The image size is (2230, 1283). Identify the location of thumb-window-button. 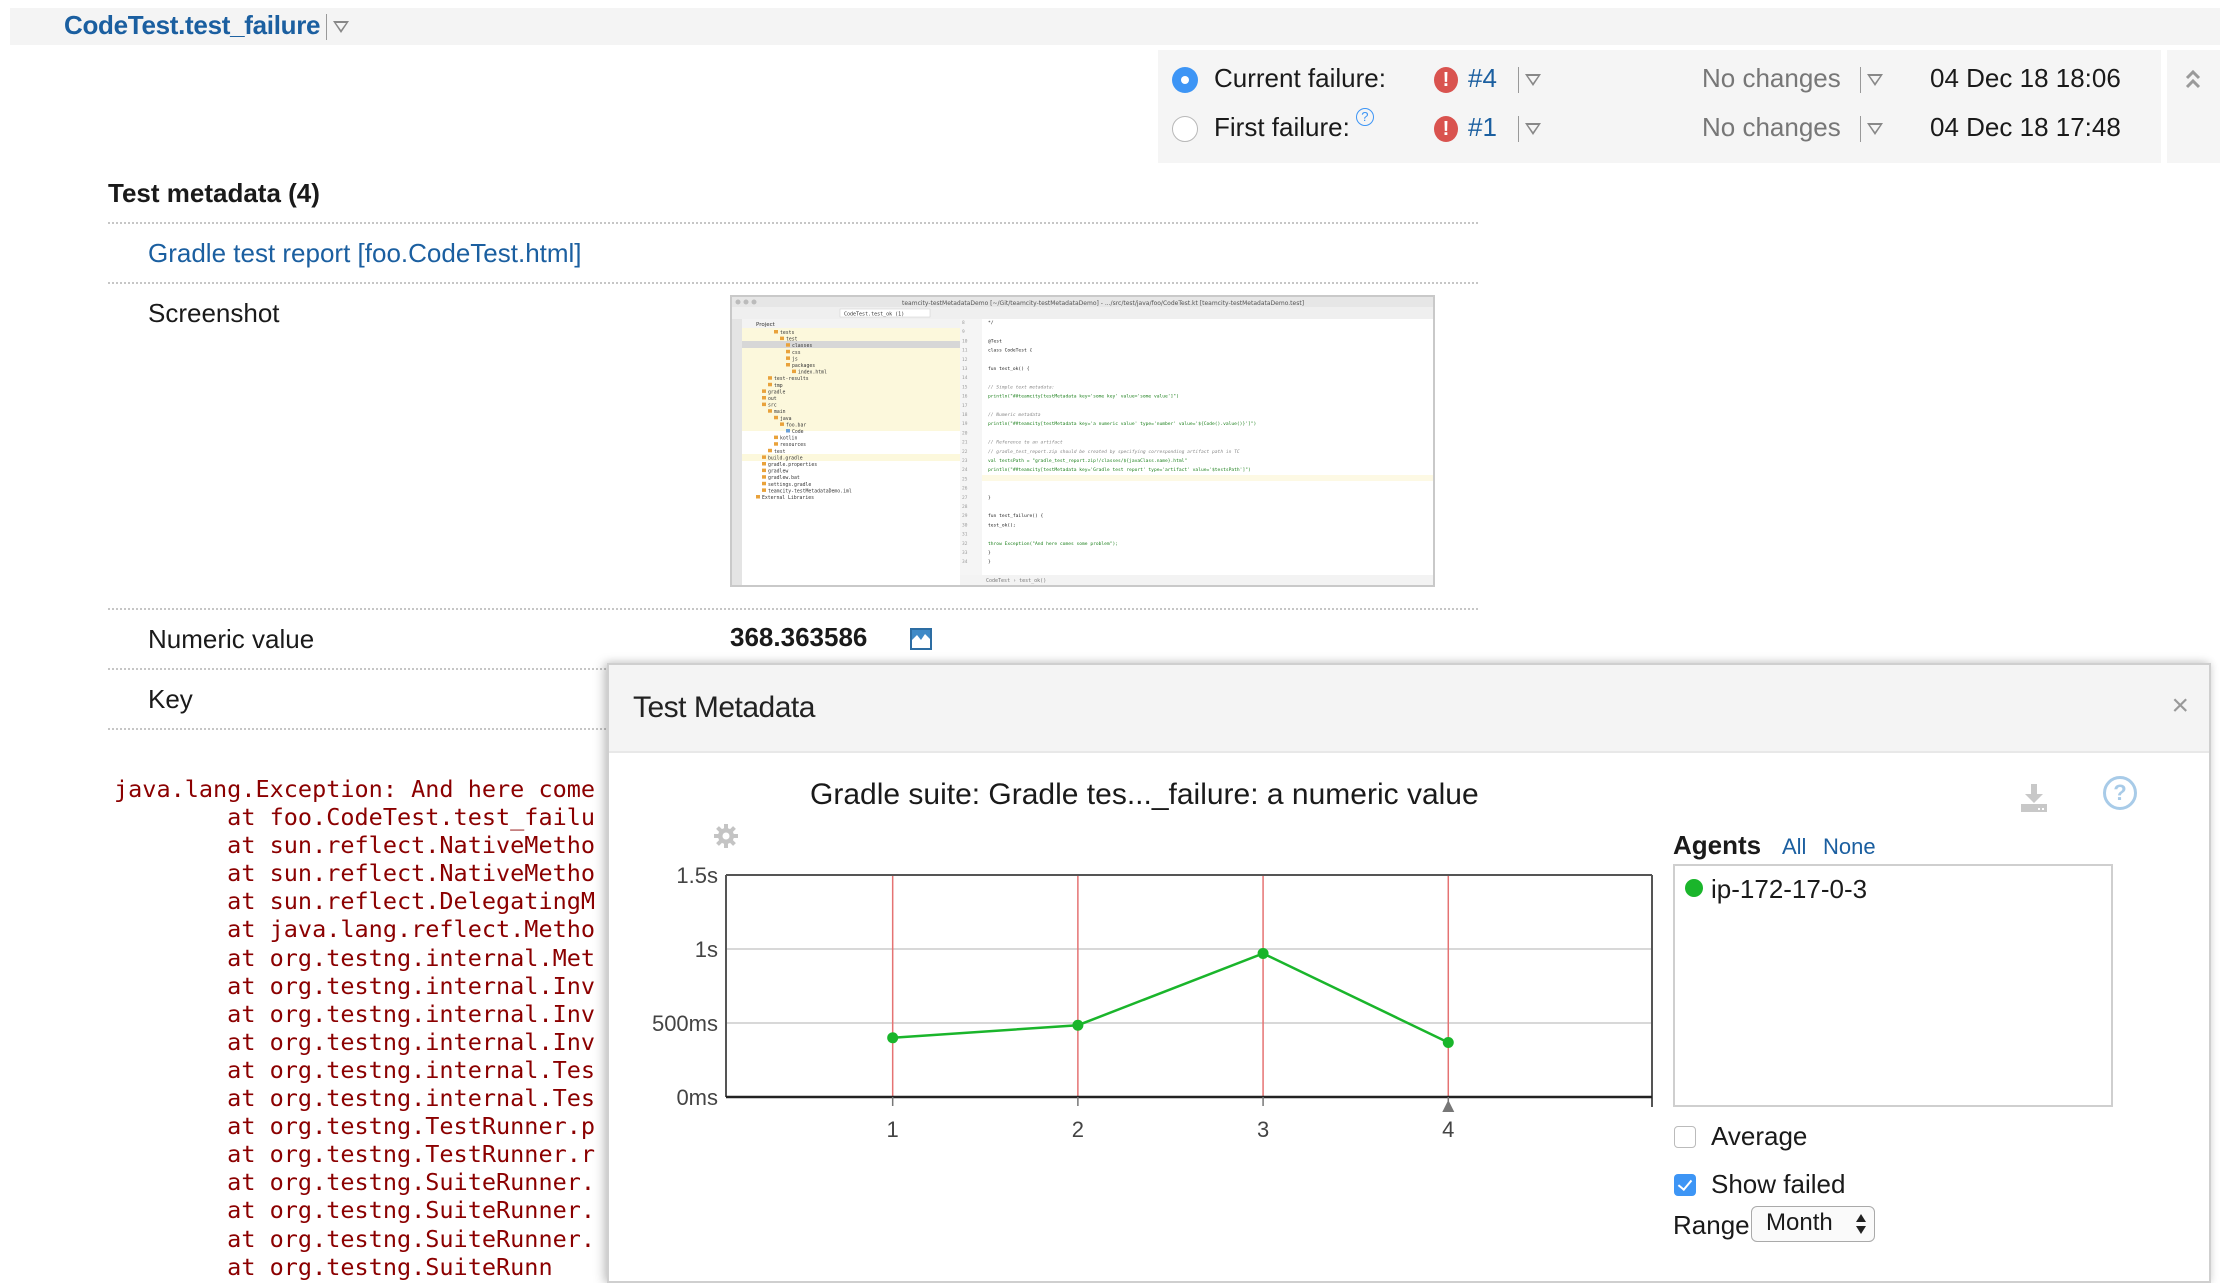
(754, 302).